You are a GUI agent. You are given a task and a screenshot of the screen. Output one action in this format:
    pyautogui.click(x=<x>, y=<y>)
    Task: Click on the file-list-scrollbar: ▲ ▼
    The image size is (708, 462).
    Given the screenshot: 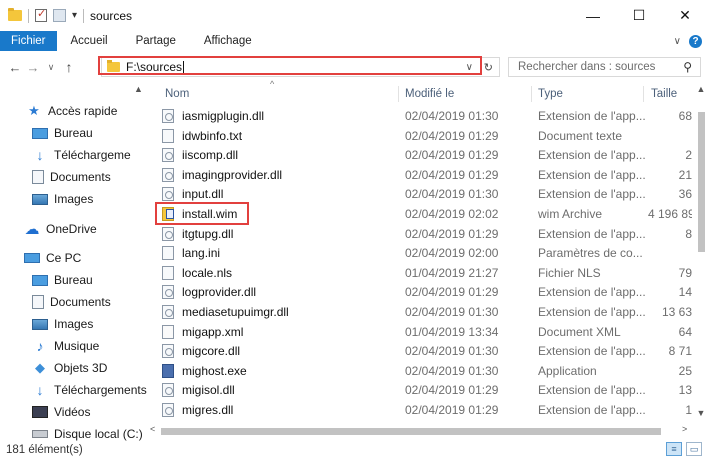 What is the action you would take?
    pyautogui.click(x=701, y=252)
    